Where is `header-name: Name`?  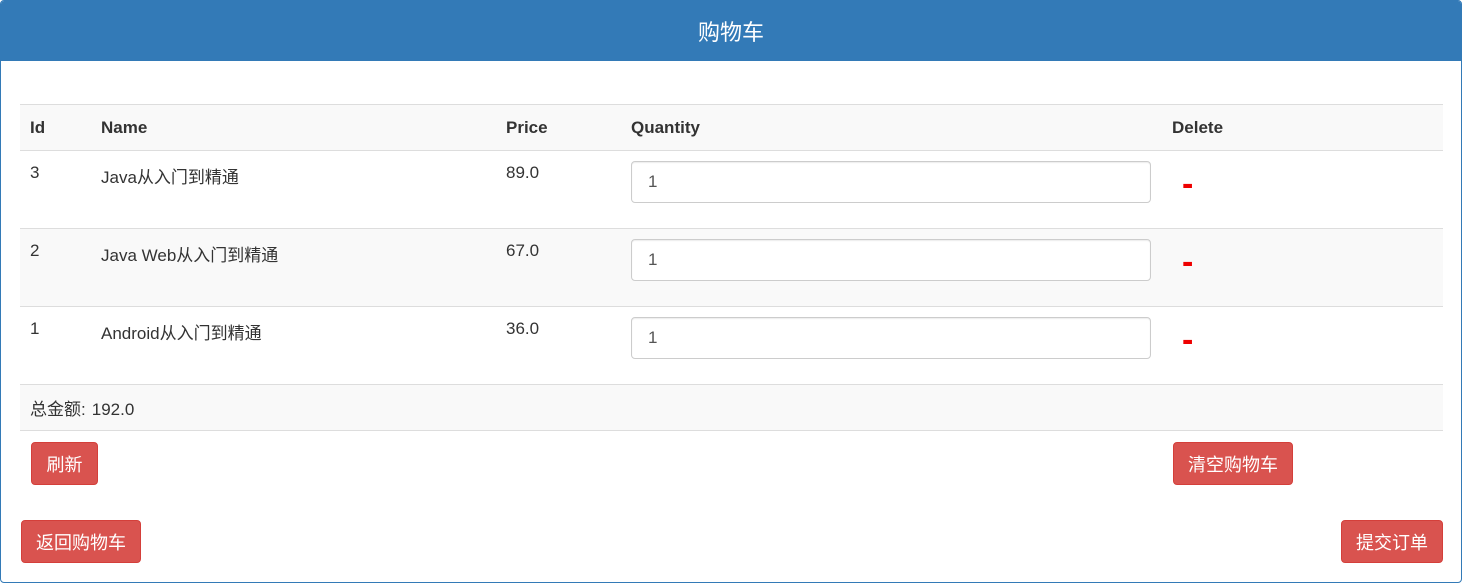 header-name: Name is located at coordinates (293, 127).